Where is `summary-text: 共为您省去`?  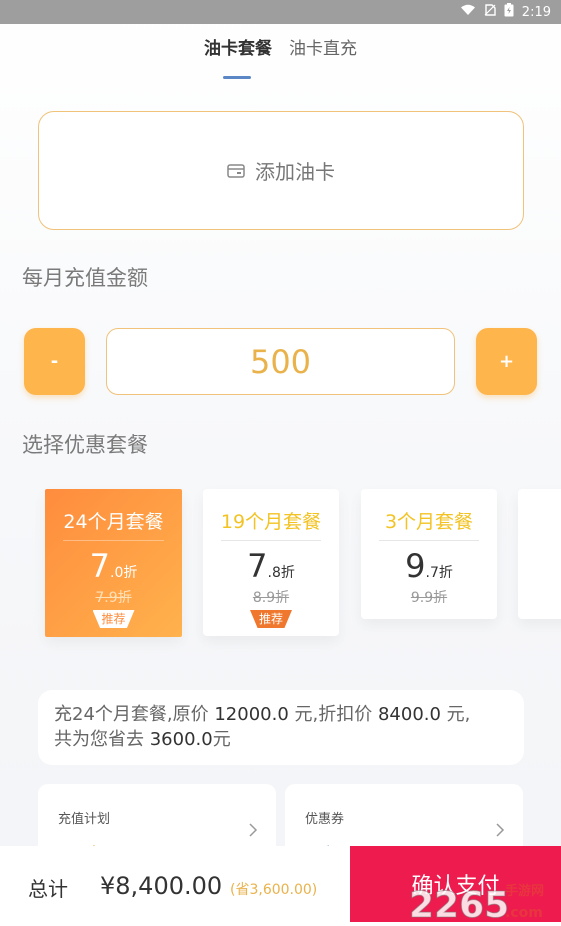
summary-text: 共为您省去 is located at coordinates (102, 739).